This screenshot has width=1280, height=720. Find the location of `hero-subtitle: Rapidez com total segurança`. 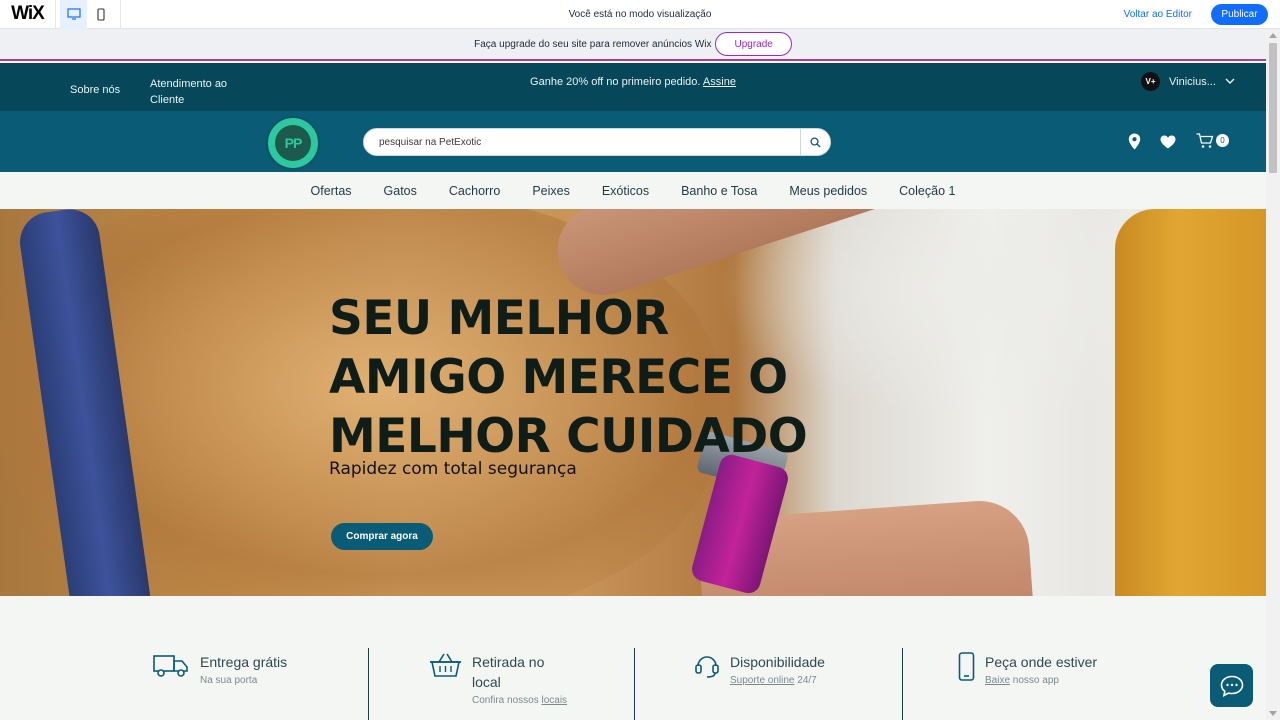

hero-subtitle: Rapidez com total segurança is located at coordinates (453, 469).